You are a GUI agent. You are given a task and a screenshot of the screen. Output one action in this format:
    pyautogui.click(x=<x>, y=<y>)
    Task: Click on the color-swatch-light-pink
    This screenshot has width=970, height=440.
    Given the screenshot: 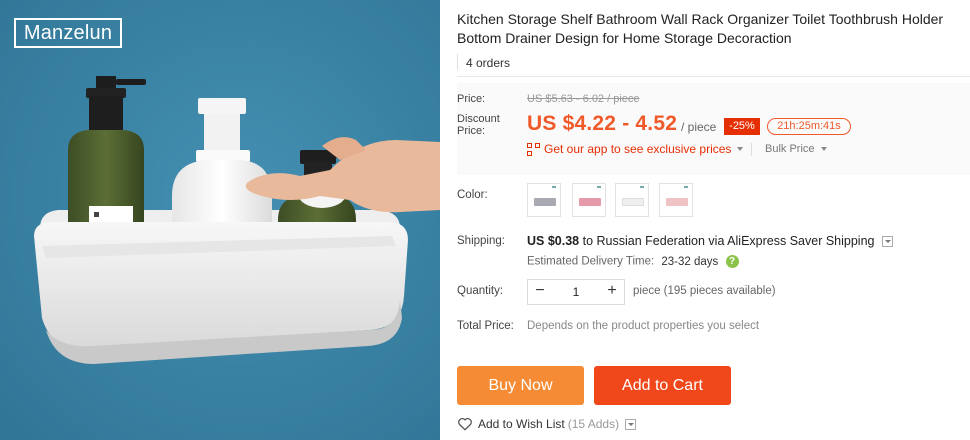 What is the action you would take?
    pyautogui.click(x=676, y=200)
    